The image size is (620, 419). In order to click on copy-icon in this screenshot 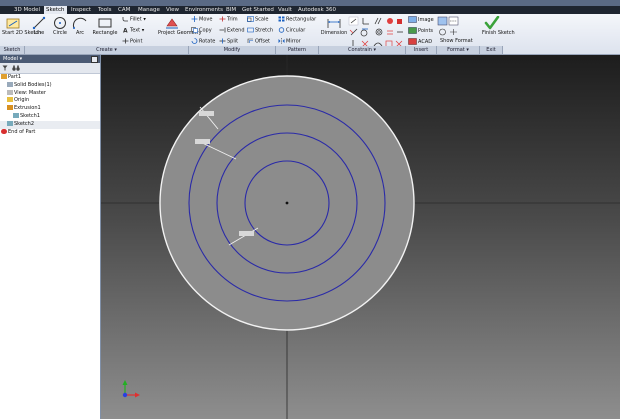, I will do `click(194, 30)`.